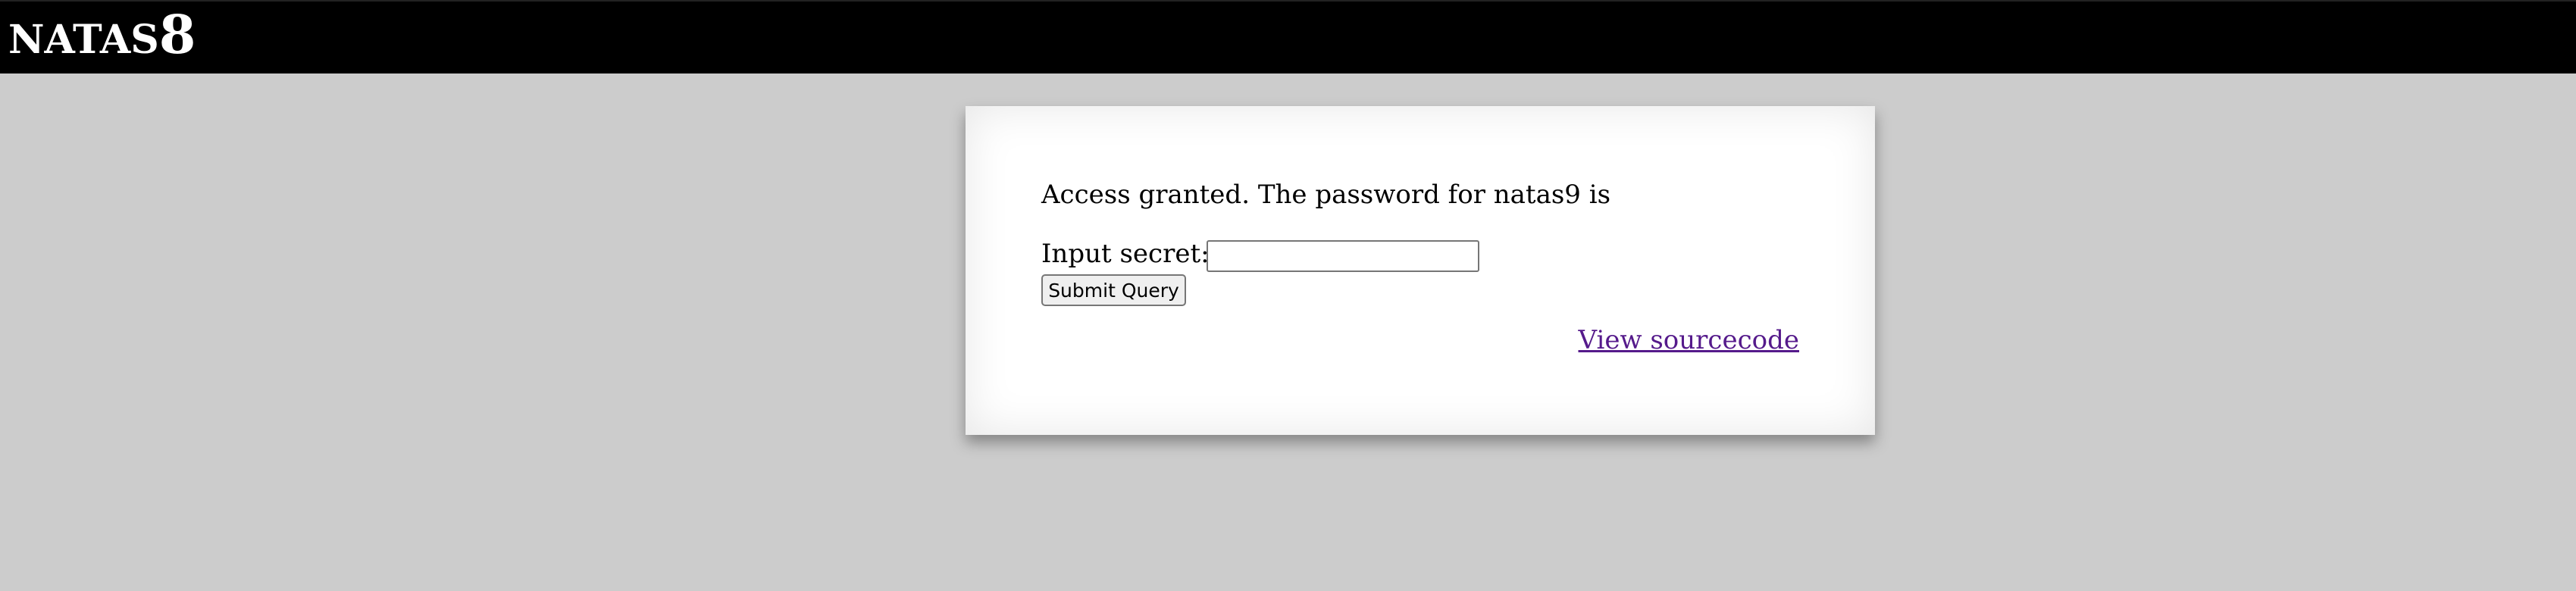  What do you see at coordinates (1113, 290) in the screenshot?
I see `submit-query-button: Submit Query` at bounding box center [1113, 290].